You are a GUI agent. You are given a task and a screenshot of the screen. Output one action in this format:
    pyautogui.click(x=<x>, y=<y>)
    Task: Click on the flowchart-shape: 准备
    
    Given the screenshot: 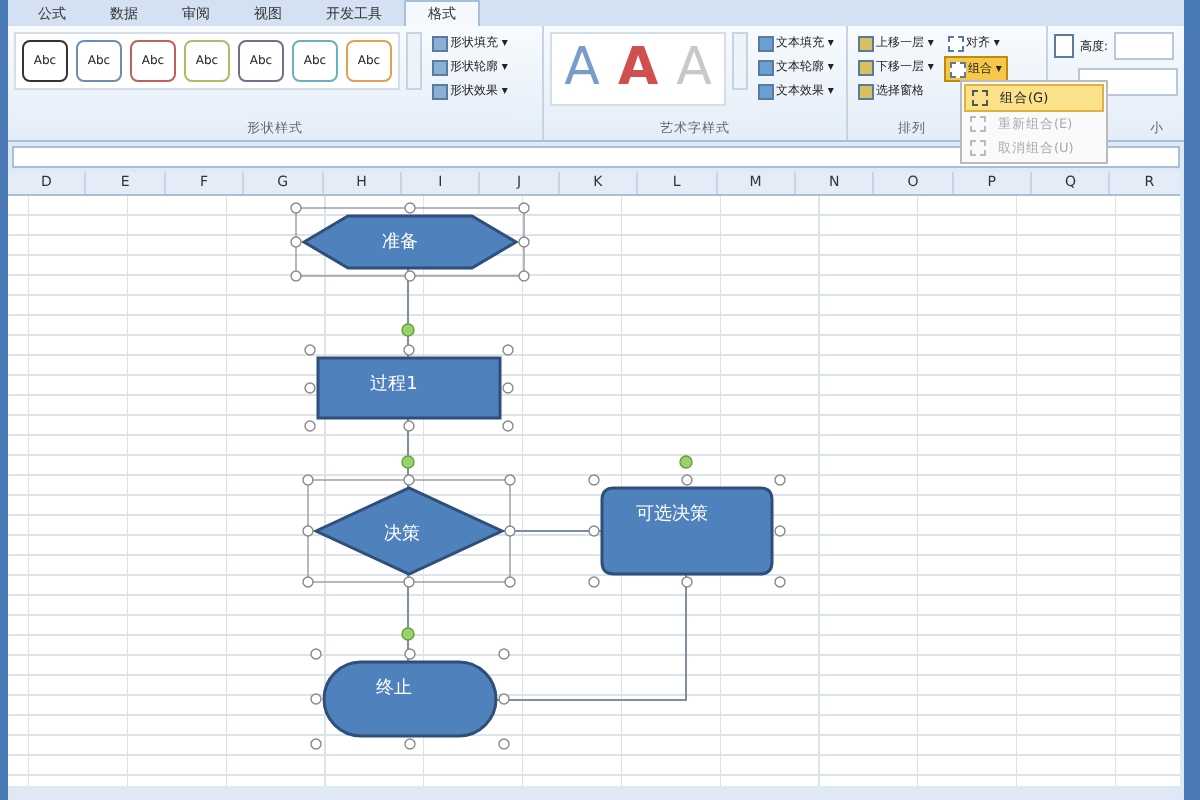 What is the action you would take?
    pyautogui.click(x=410, y=242)
    